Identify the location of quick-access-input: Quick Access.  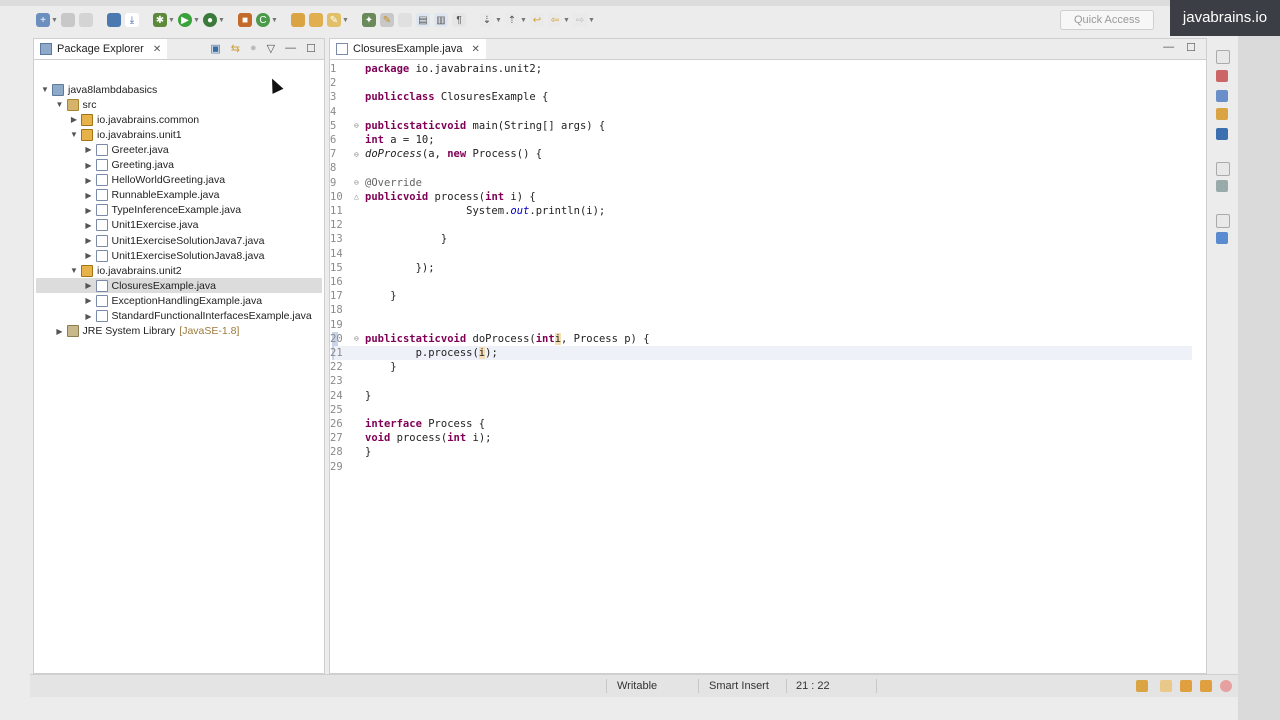
(1107, 20).